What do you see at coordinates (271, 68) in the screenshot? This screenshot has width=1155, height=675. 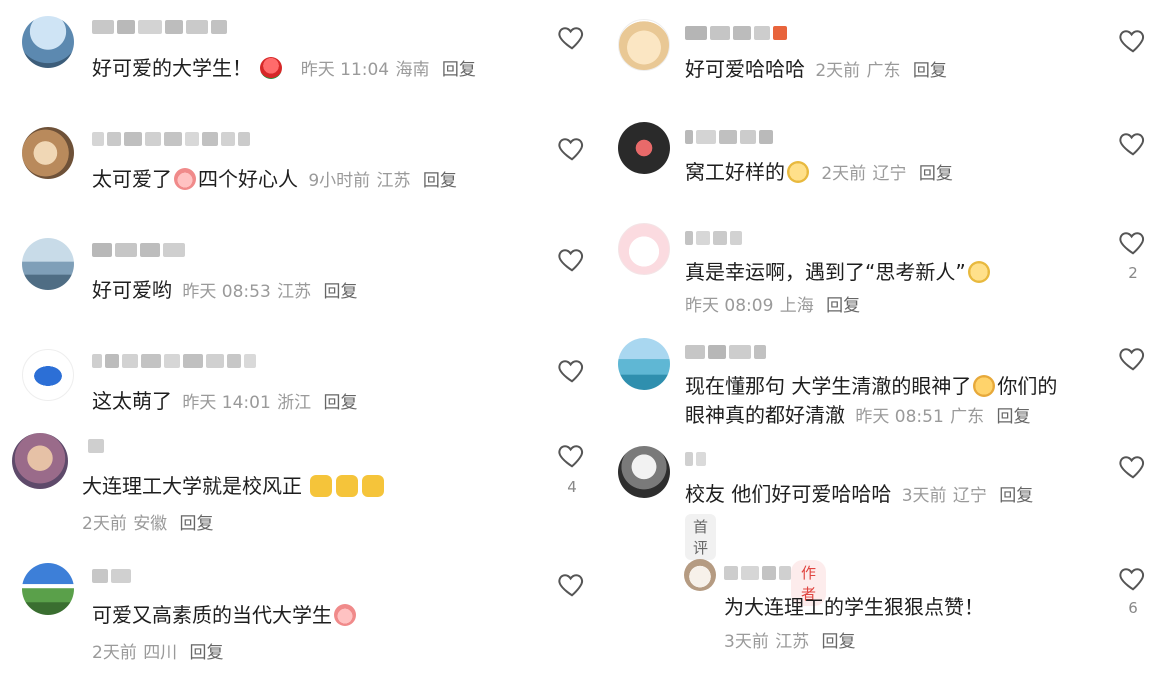 I see `rose-icon` at bounding box center [271, 68].